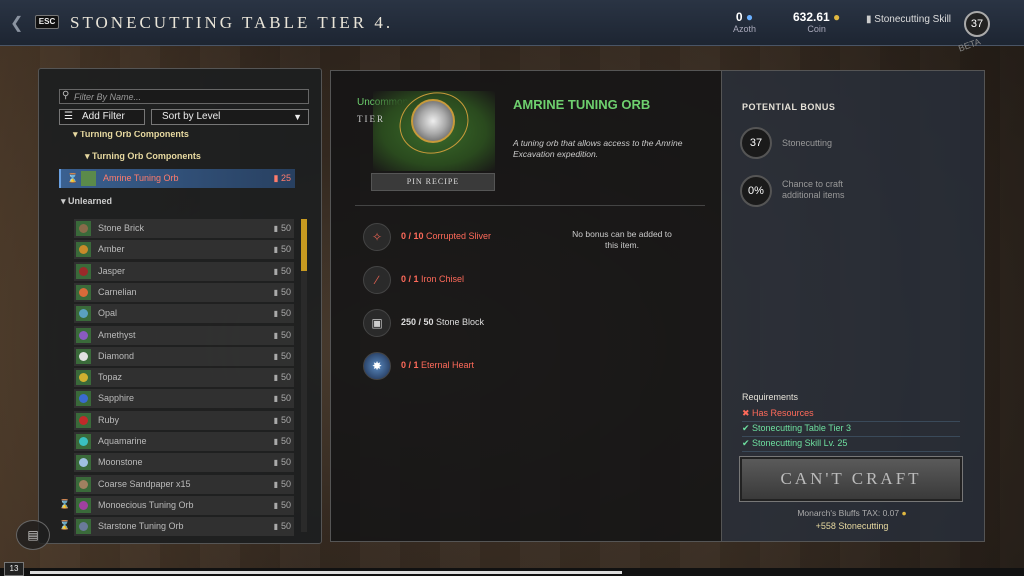 The width and height of the screenshot is (1024, 576). Describe the element at coordinates (184, 420) in the screenshot. I see `recipe-row: Ruby ▮ 50` at that location.